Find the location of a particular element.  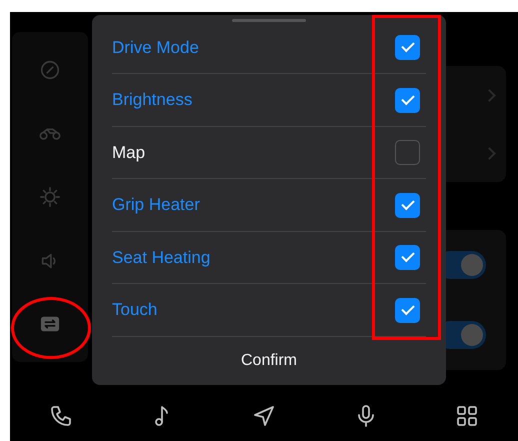

drag-handle is located at coordinates (269, 20).